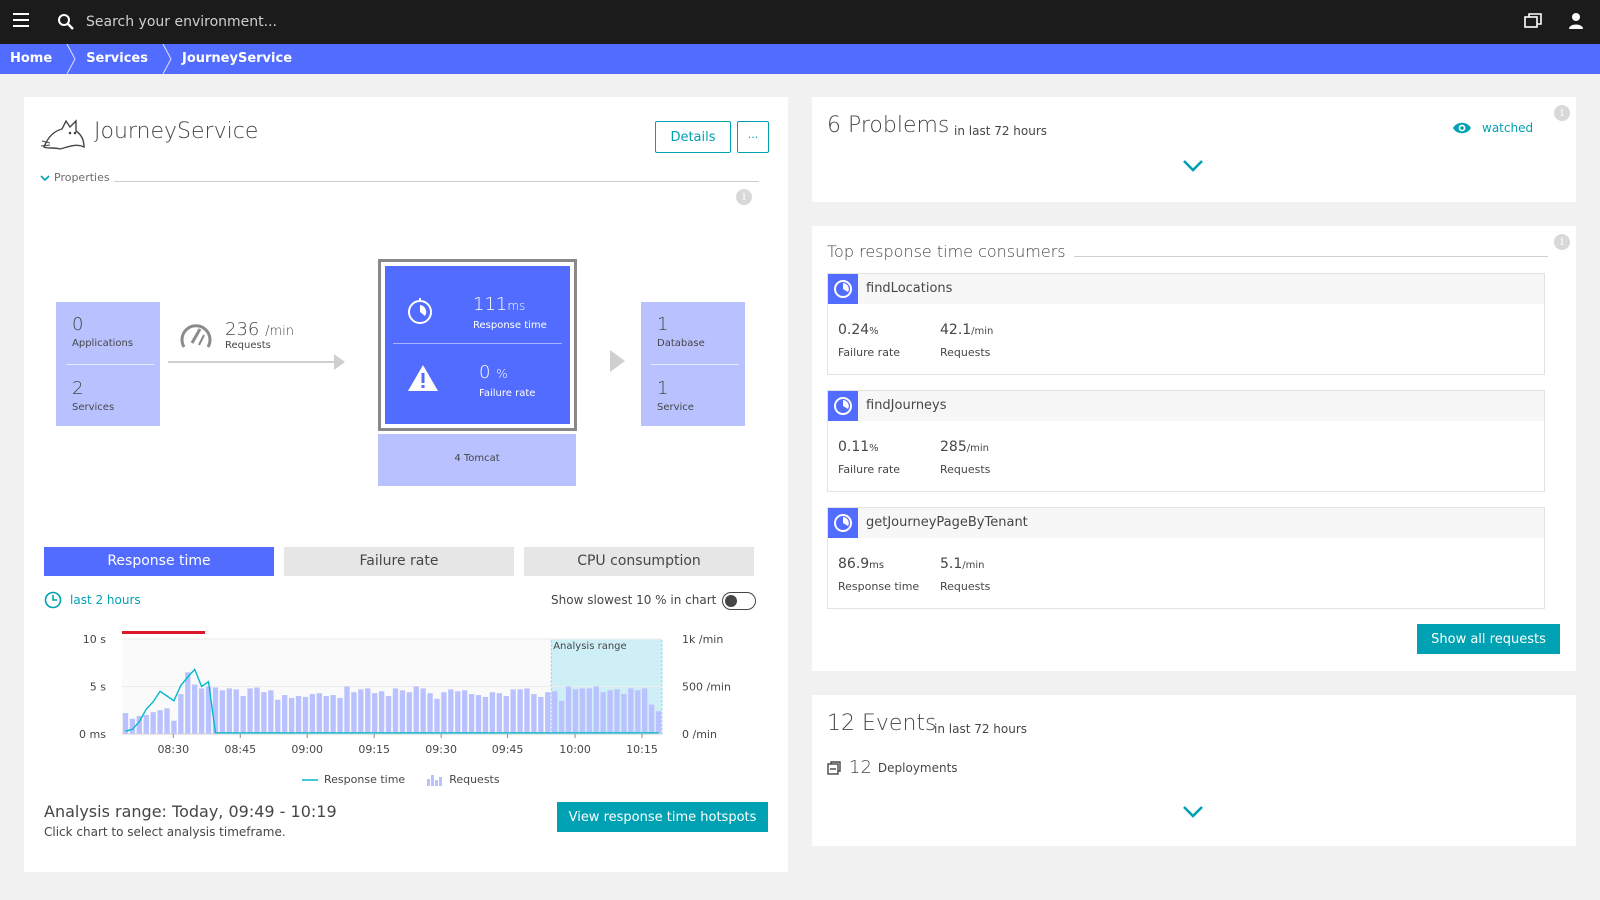 This screenshot has height=900, width=1600. What do you see at coordinates (675, 407) in the screenshot?
I see `service-label: Service` at bounding box center [675, 407].